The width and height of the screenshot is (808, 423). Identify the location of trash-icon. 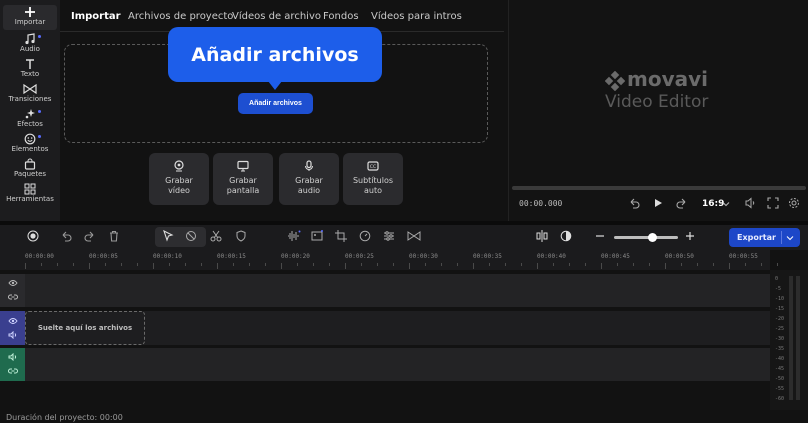
(114, 236).